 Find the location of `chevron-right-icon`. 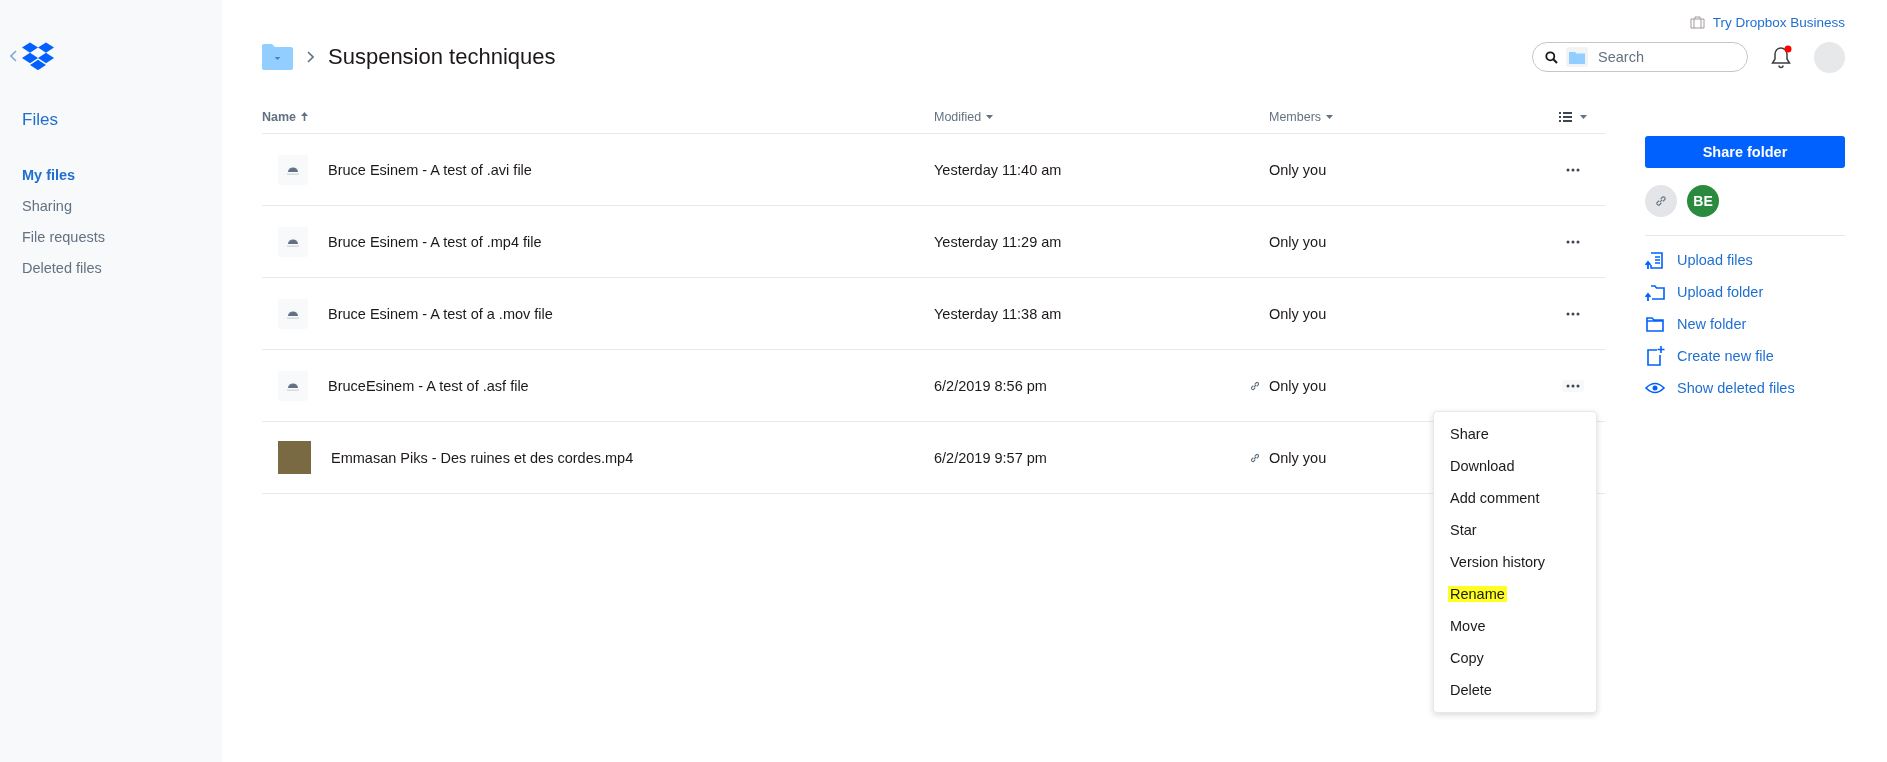

chevron-right-icon is located at coordinates (310, 57).